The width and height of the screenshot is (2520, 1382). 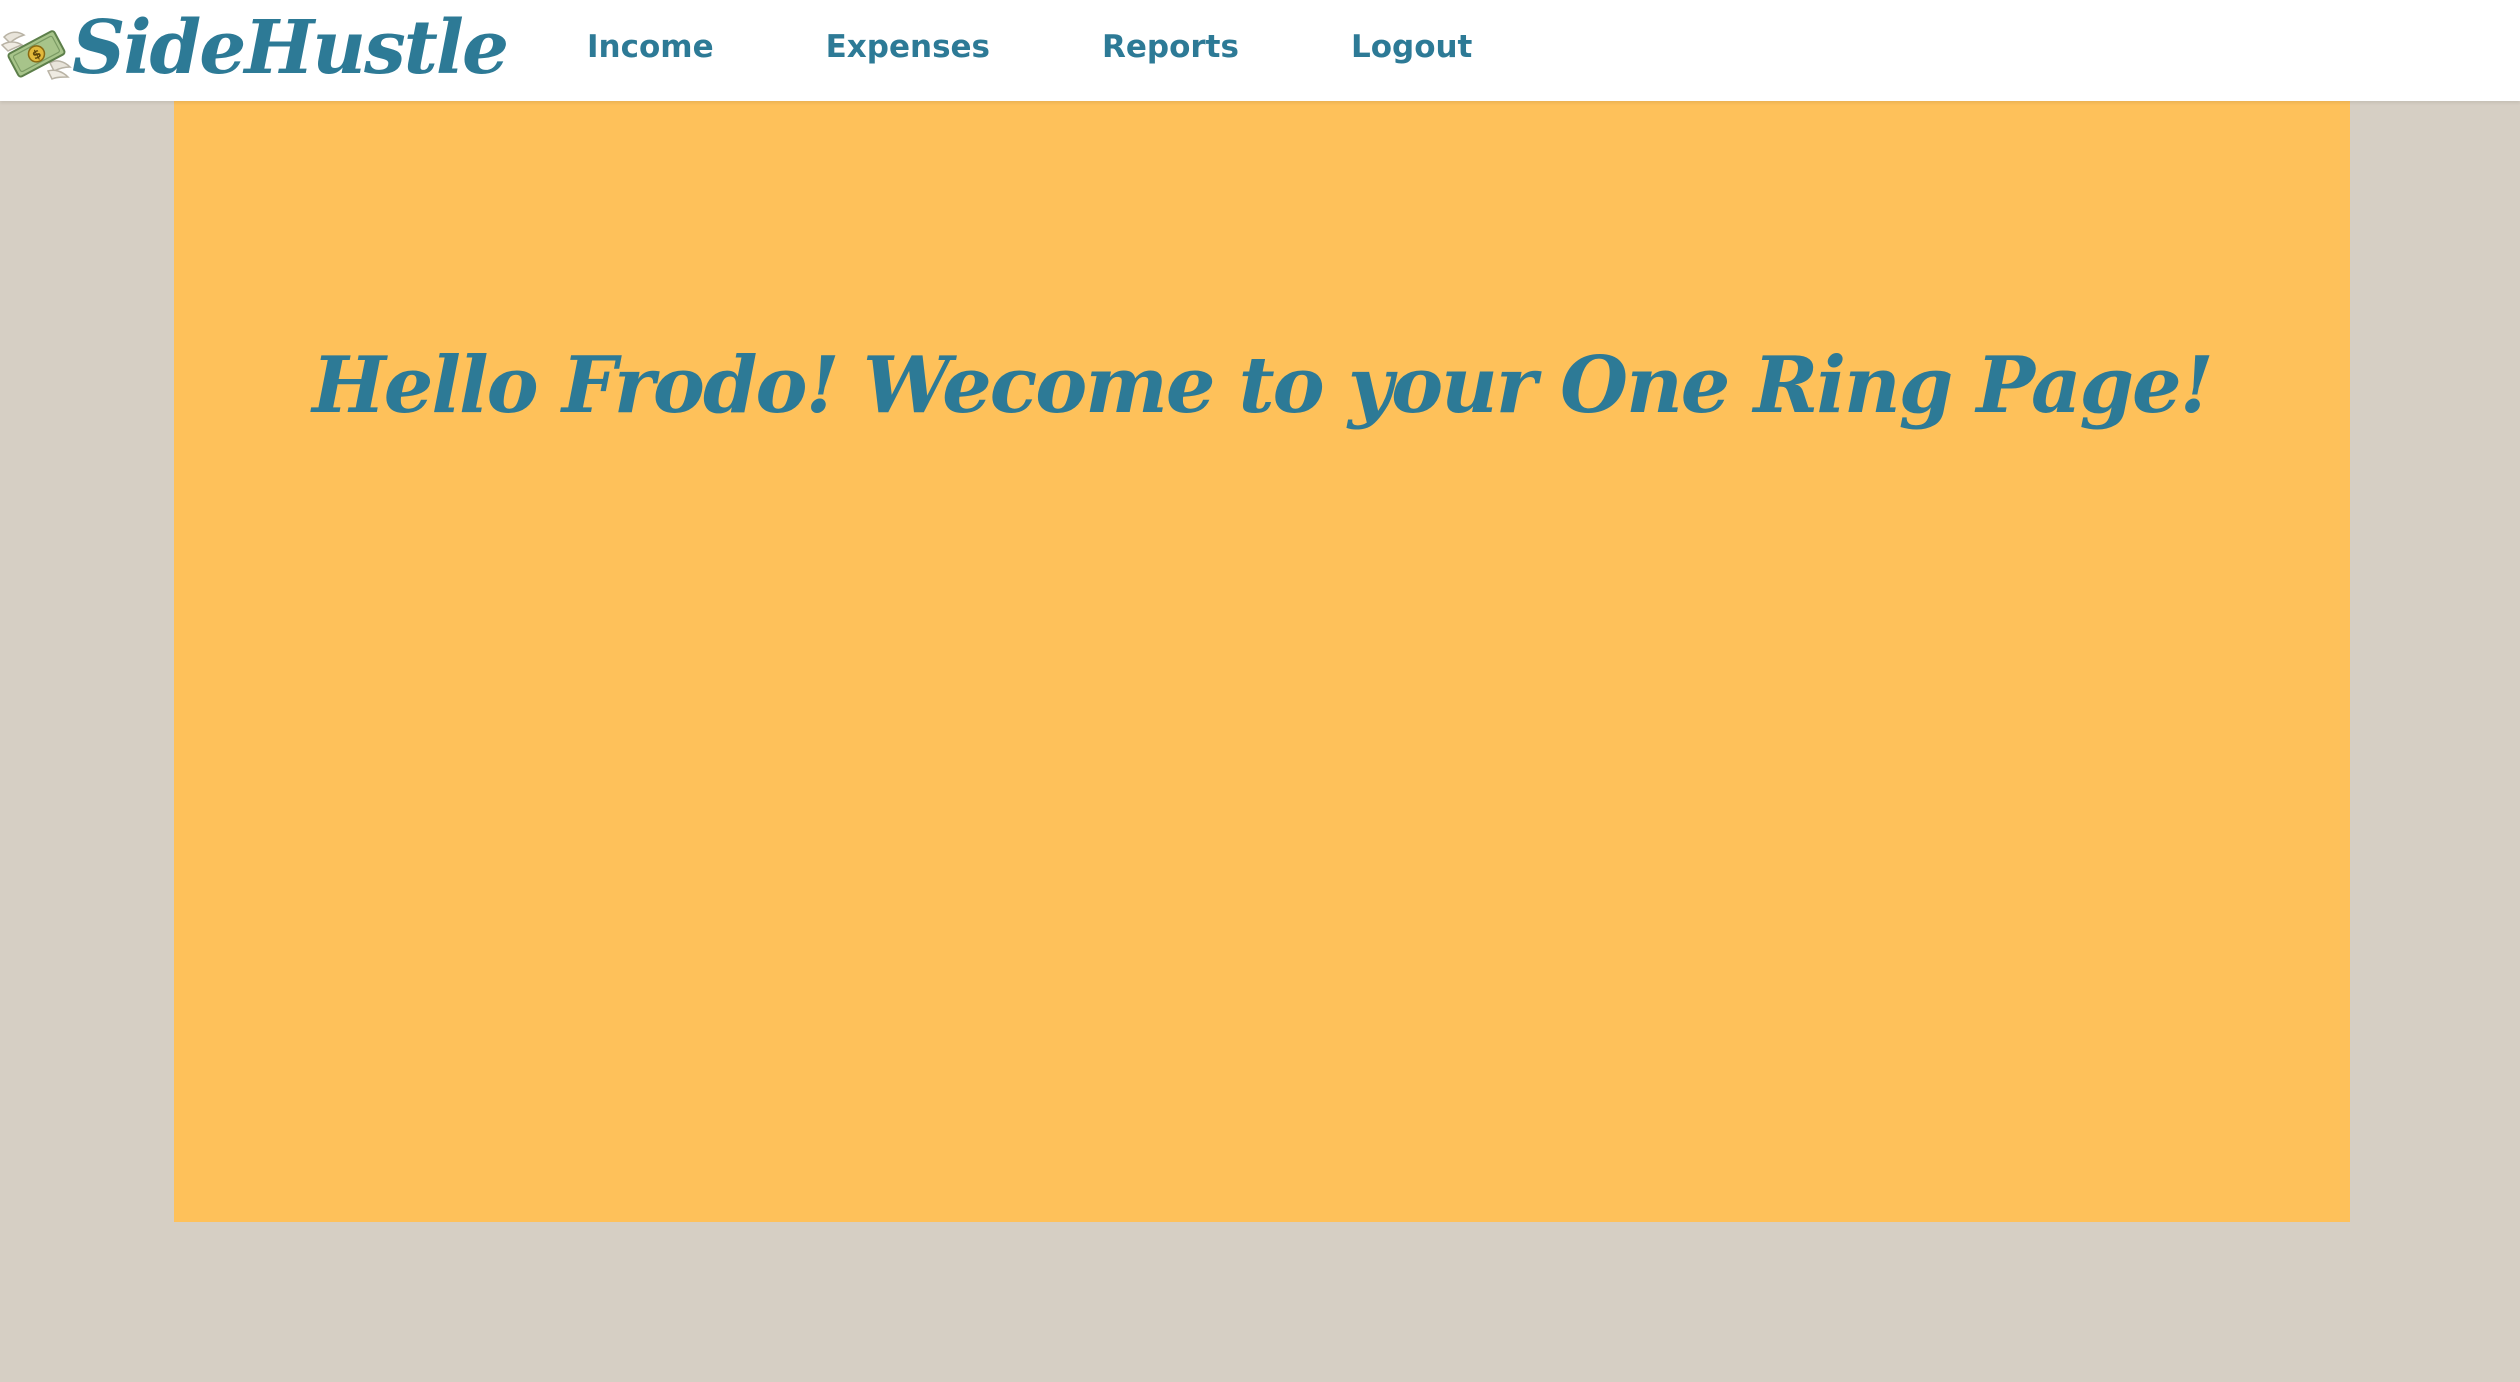 I want to click on nav-expenses-link: Expenses, so click(x=908, y=47).